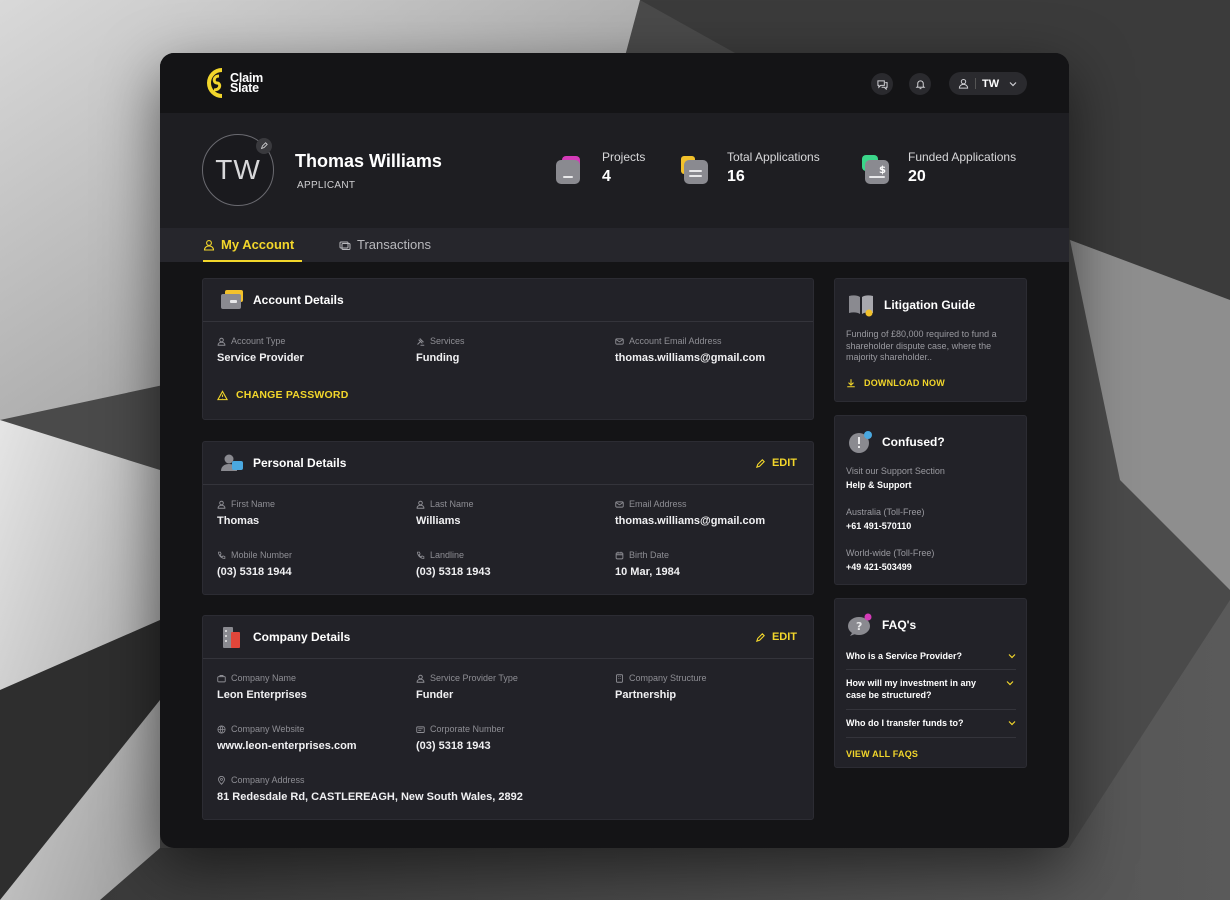  Describe the element at coordinates (292, 395) in the screenshot. I see `change-password-label: CHANGE PASSWORD` at that location.